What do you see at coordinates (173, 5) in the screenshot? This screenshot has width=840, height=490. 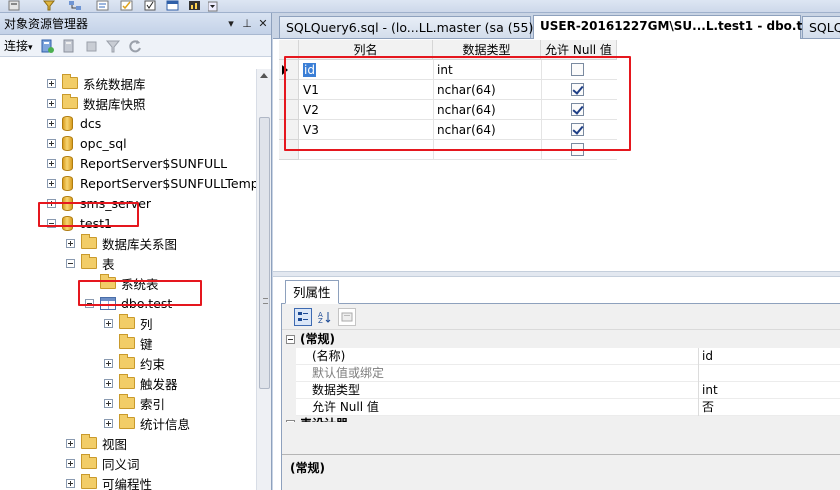 I see `table-icon` at bounding box center [173, 5].